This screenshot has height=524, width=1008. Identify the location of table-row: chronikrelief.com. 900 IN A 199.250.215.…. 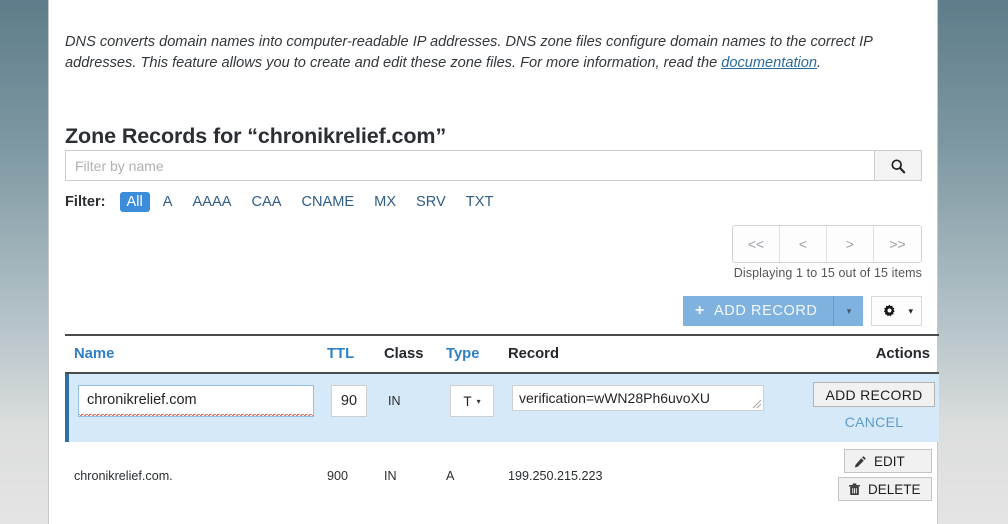
(502, 475).